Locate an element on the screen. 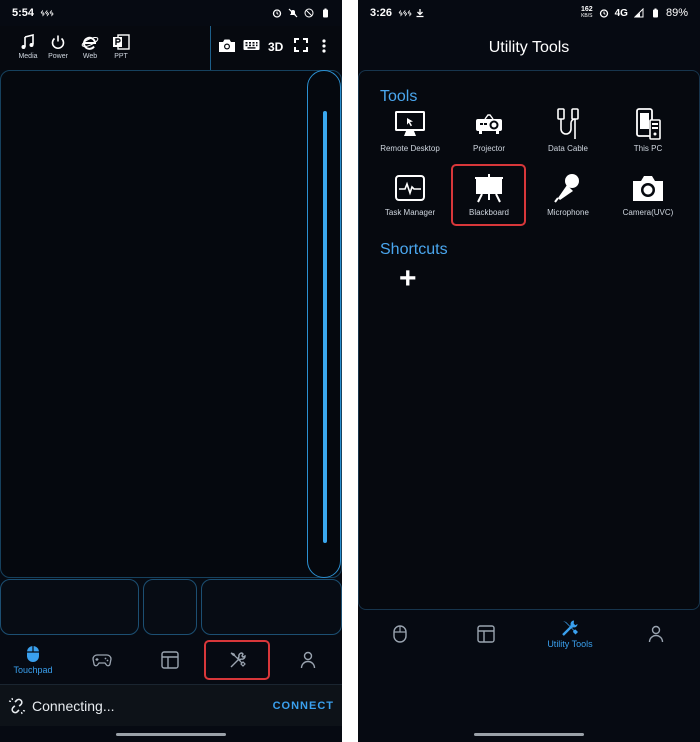 The height and width of the screenshot is (742, 700). music-note-icon is located at coordinates (27, 41).